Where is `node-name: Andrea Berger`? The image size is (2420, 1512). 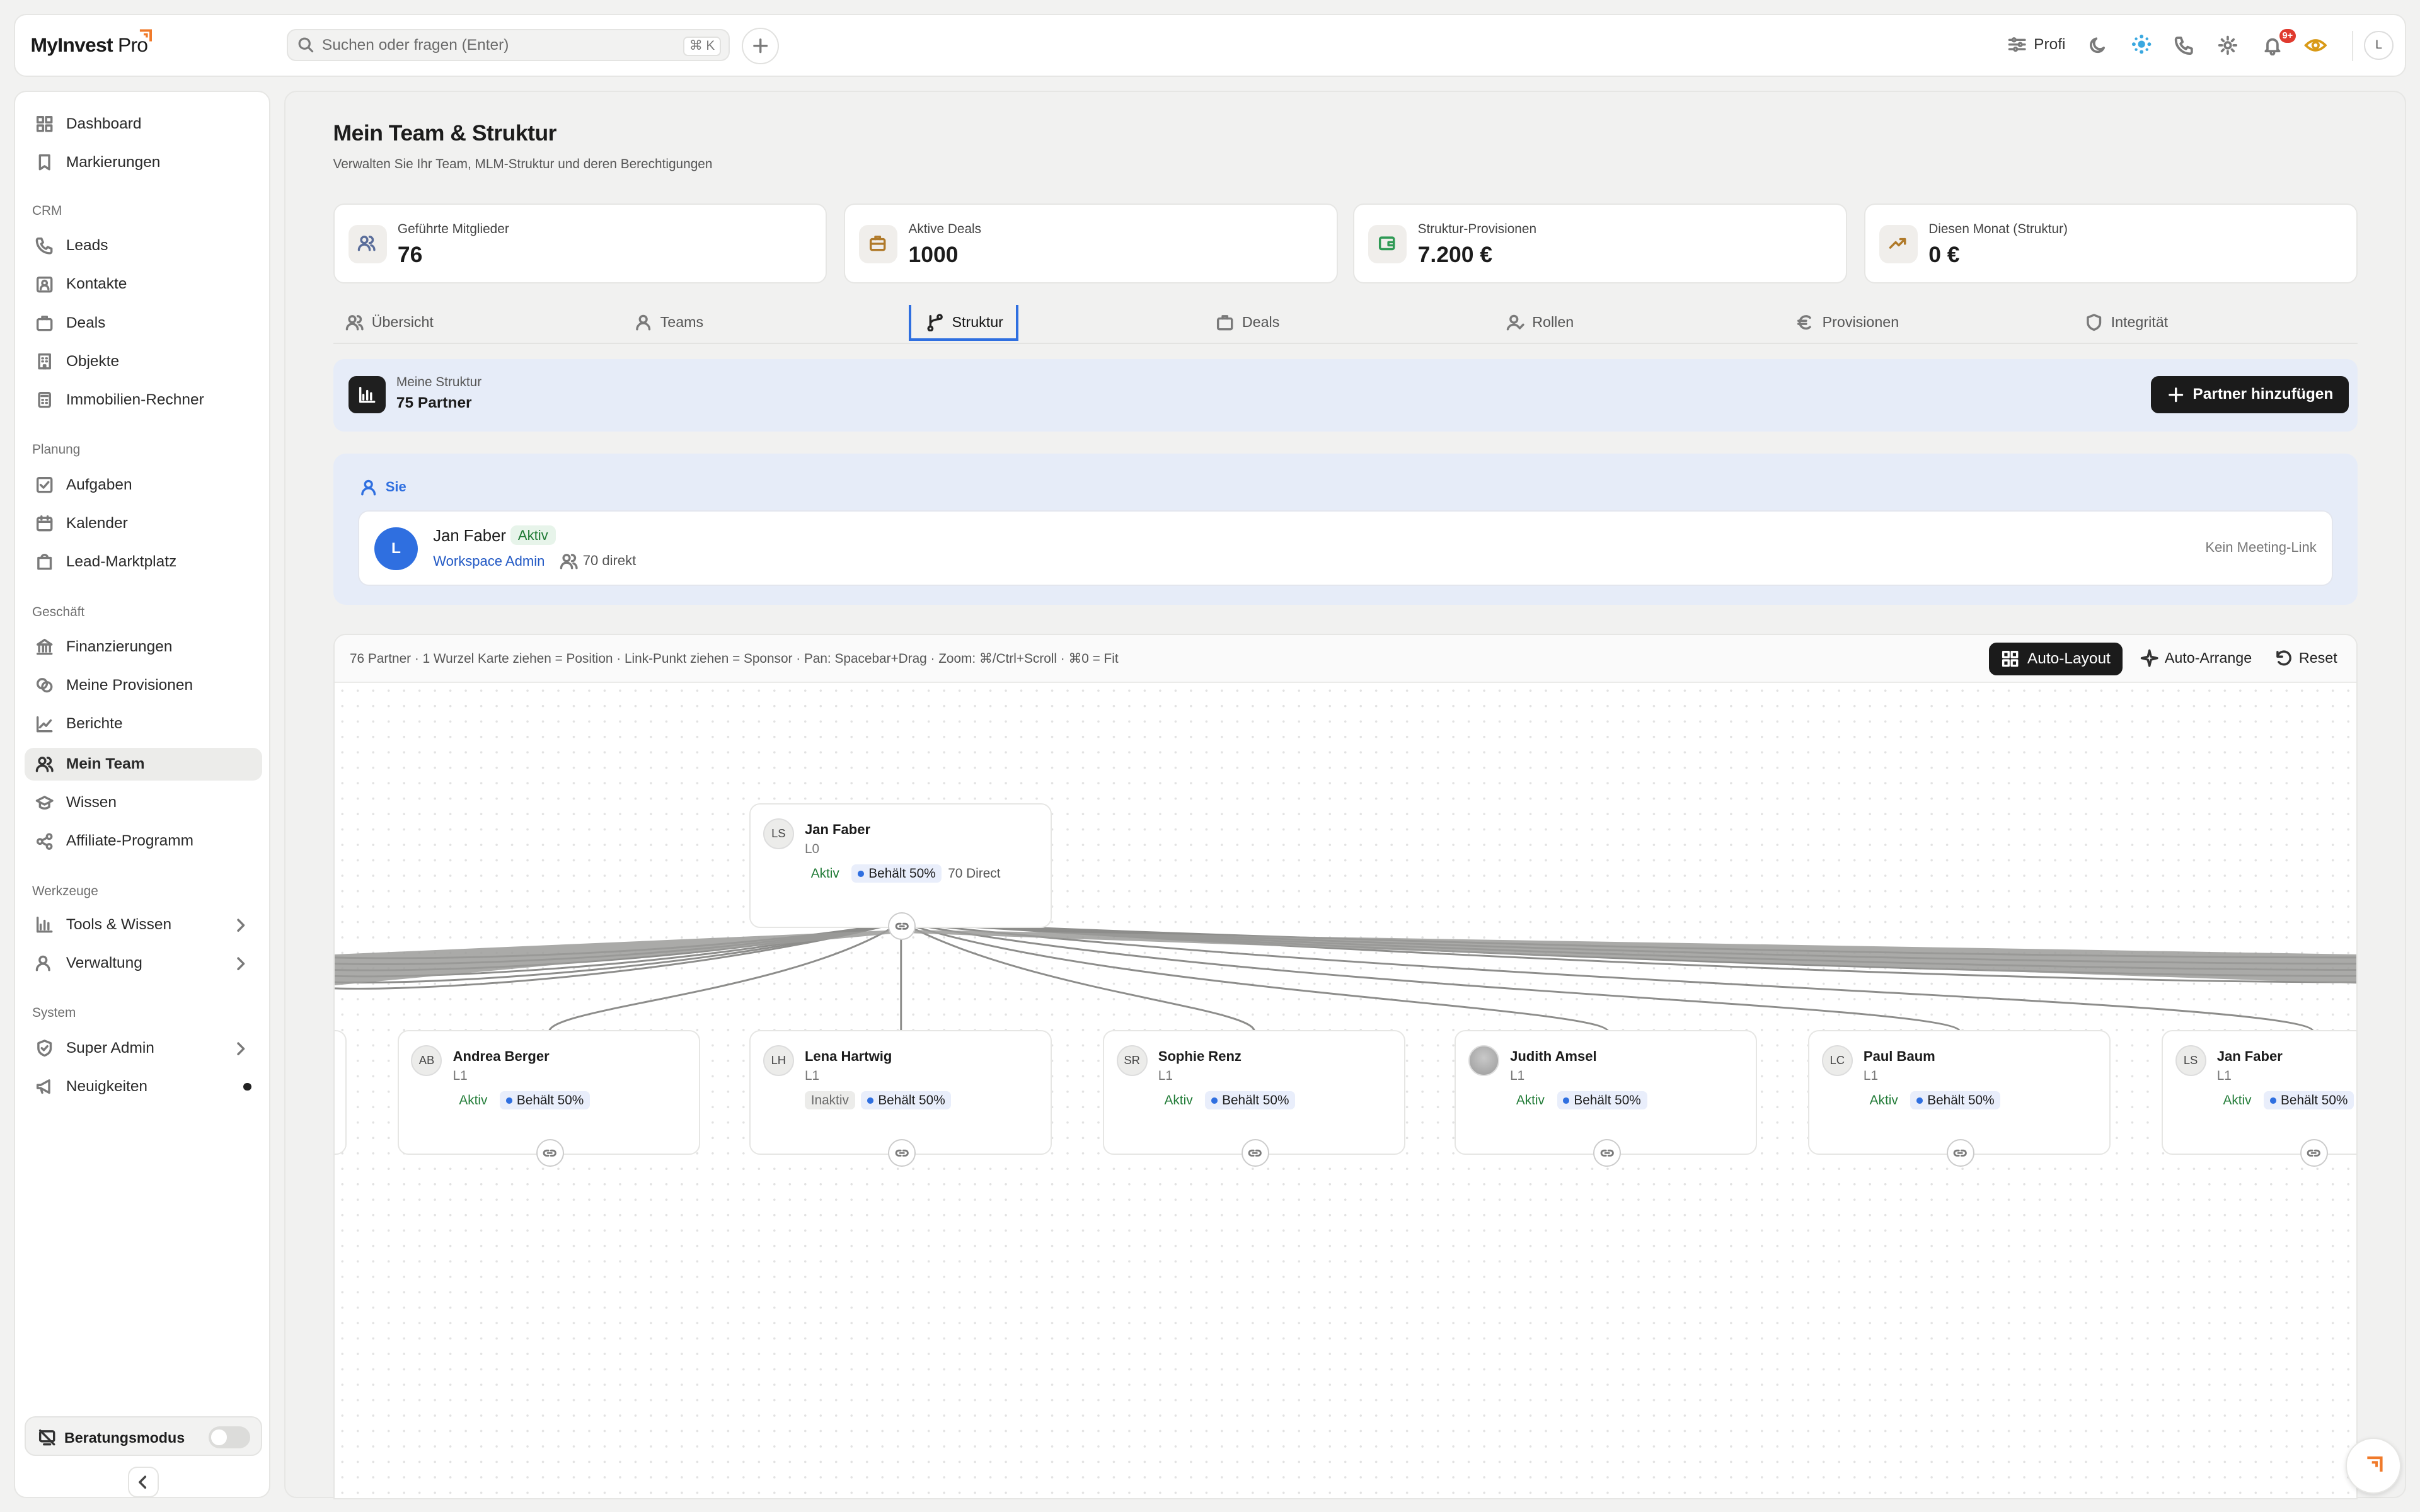 node-name: Andrea Berger is located at coordinates (501, 1056).